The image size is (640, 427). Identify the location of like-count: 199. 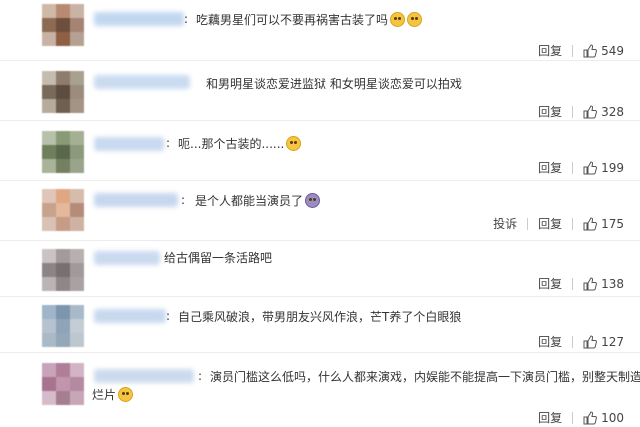
(612, 167).